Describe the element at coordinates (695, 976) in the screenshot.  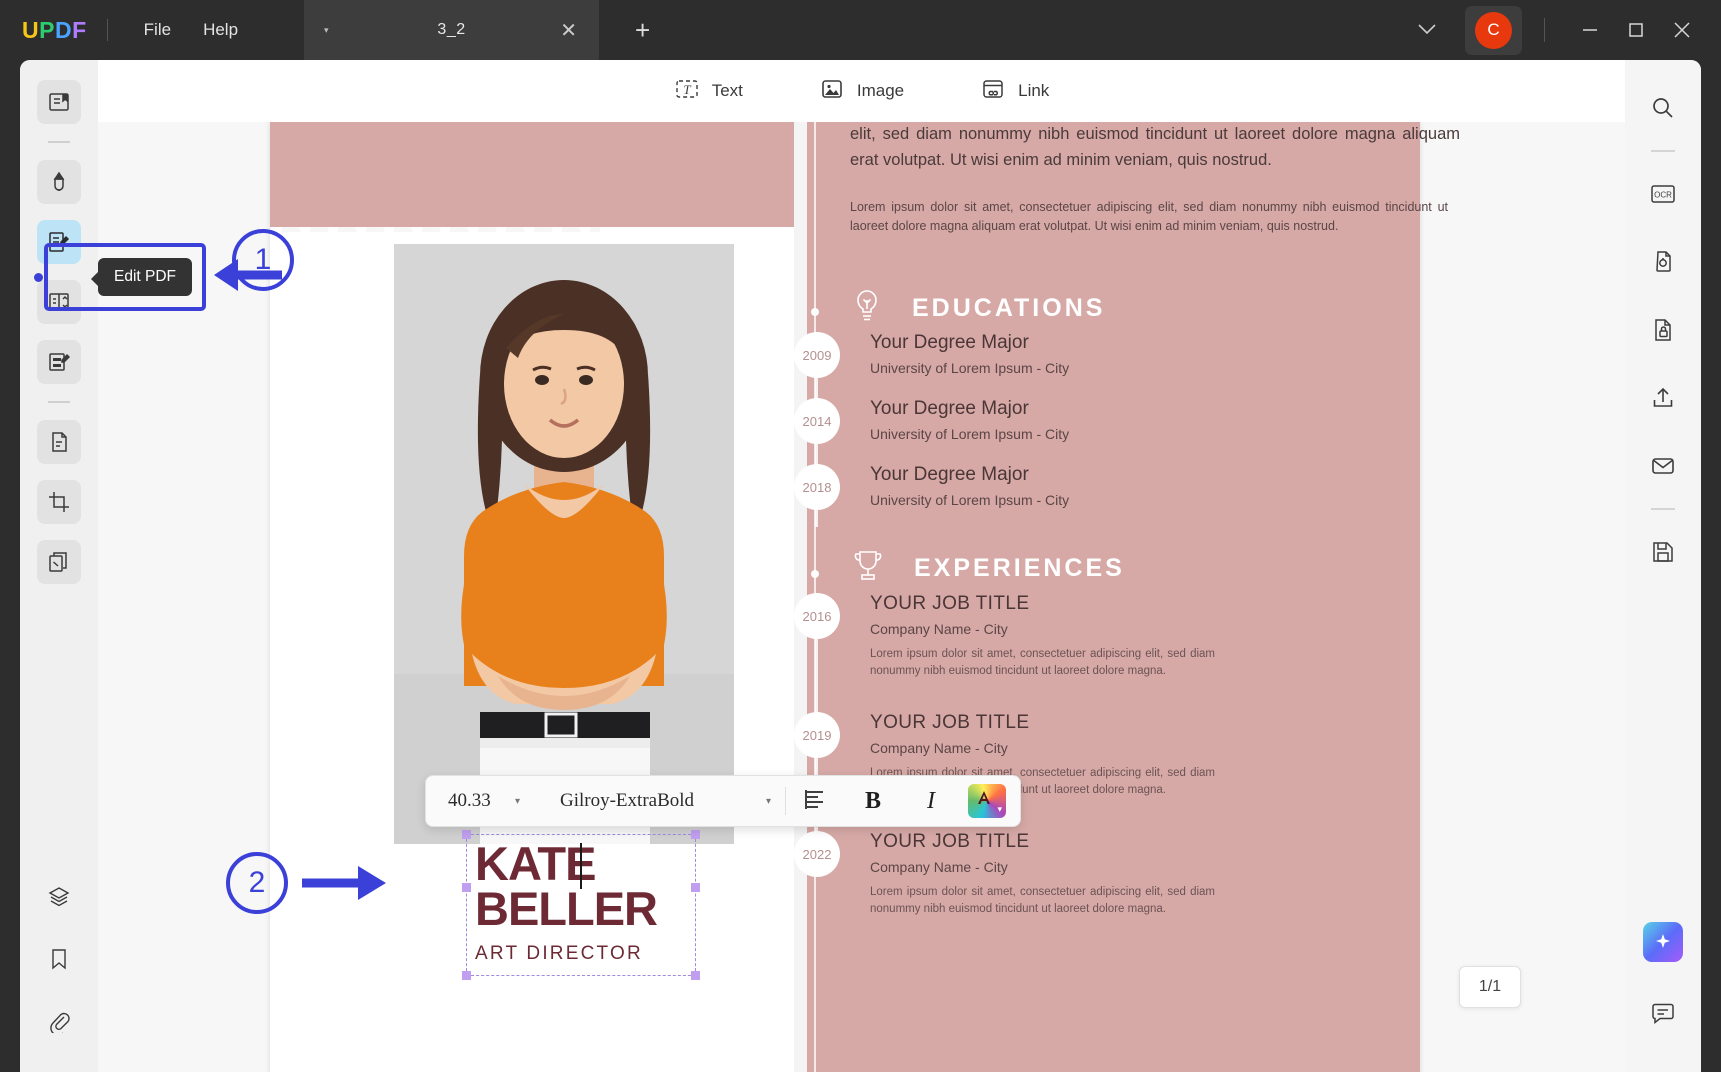
I see `selection-handle-br` at that location.